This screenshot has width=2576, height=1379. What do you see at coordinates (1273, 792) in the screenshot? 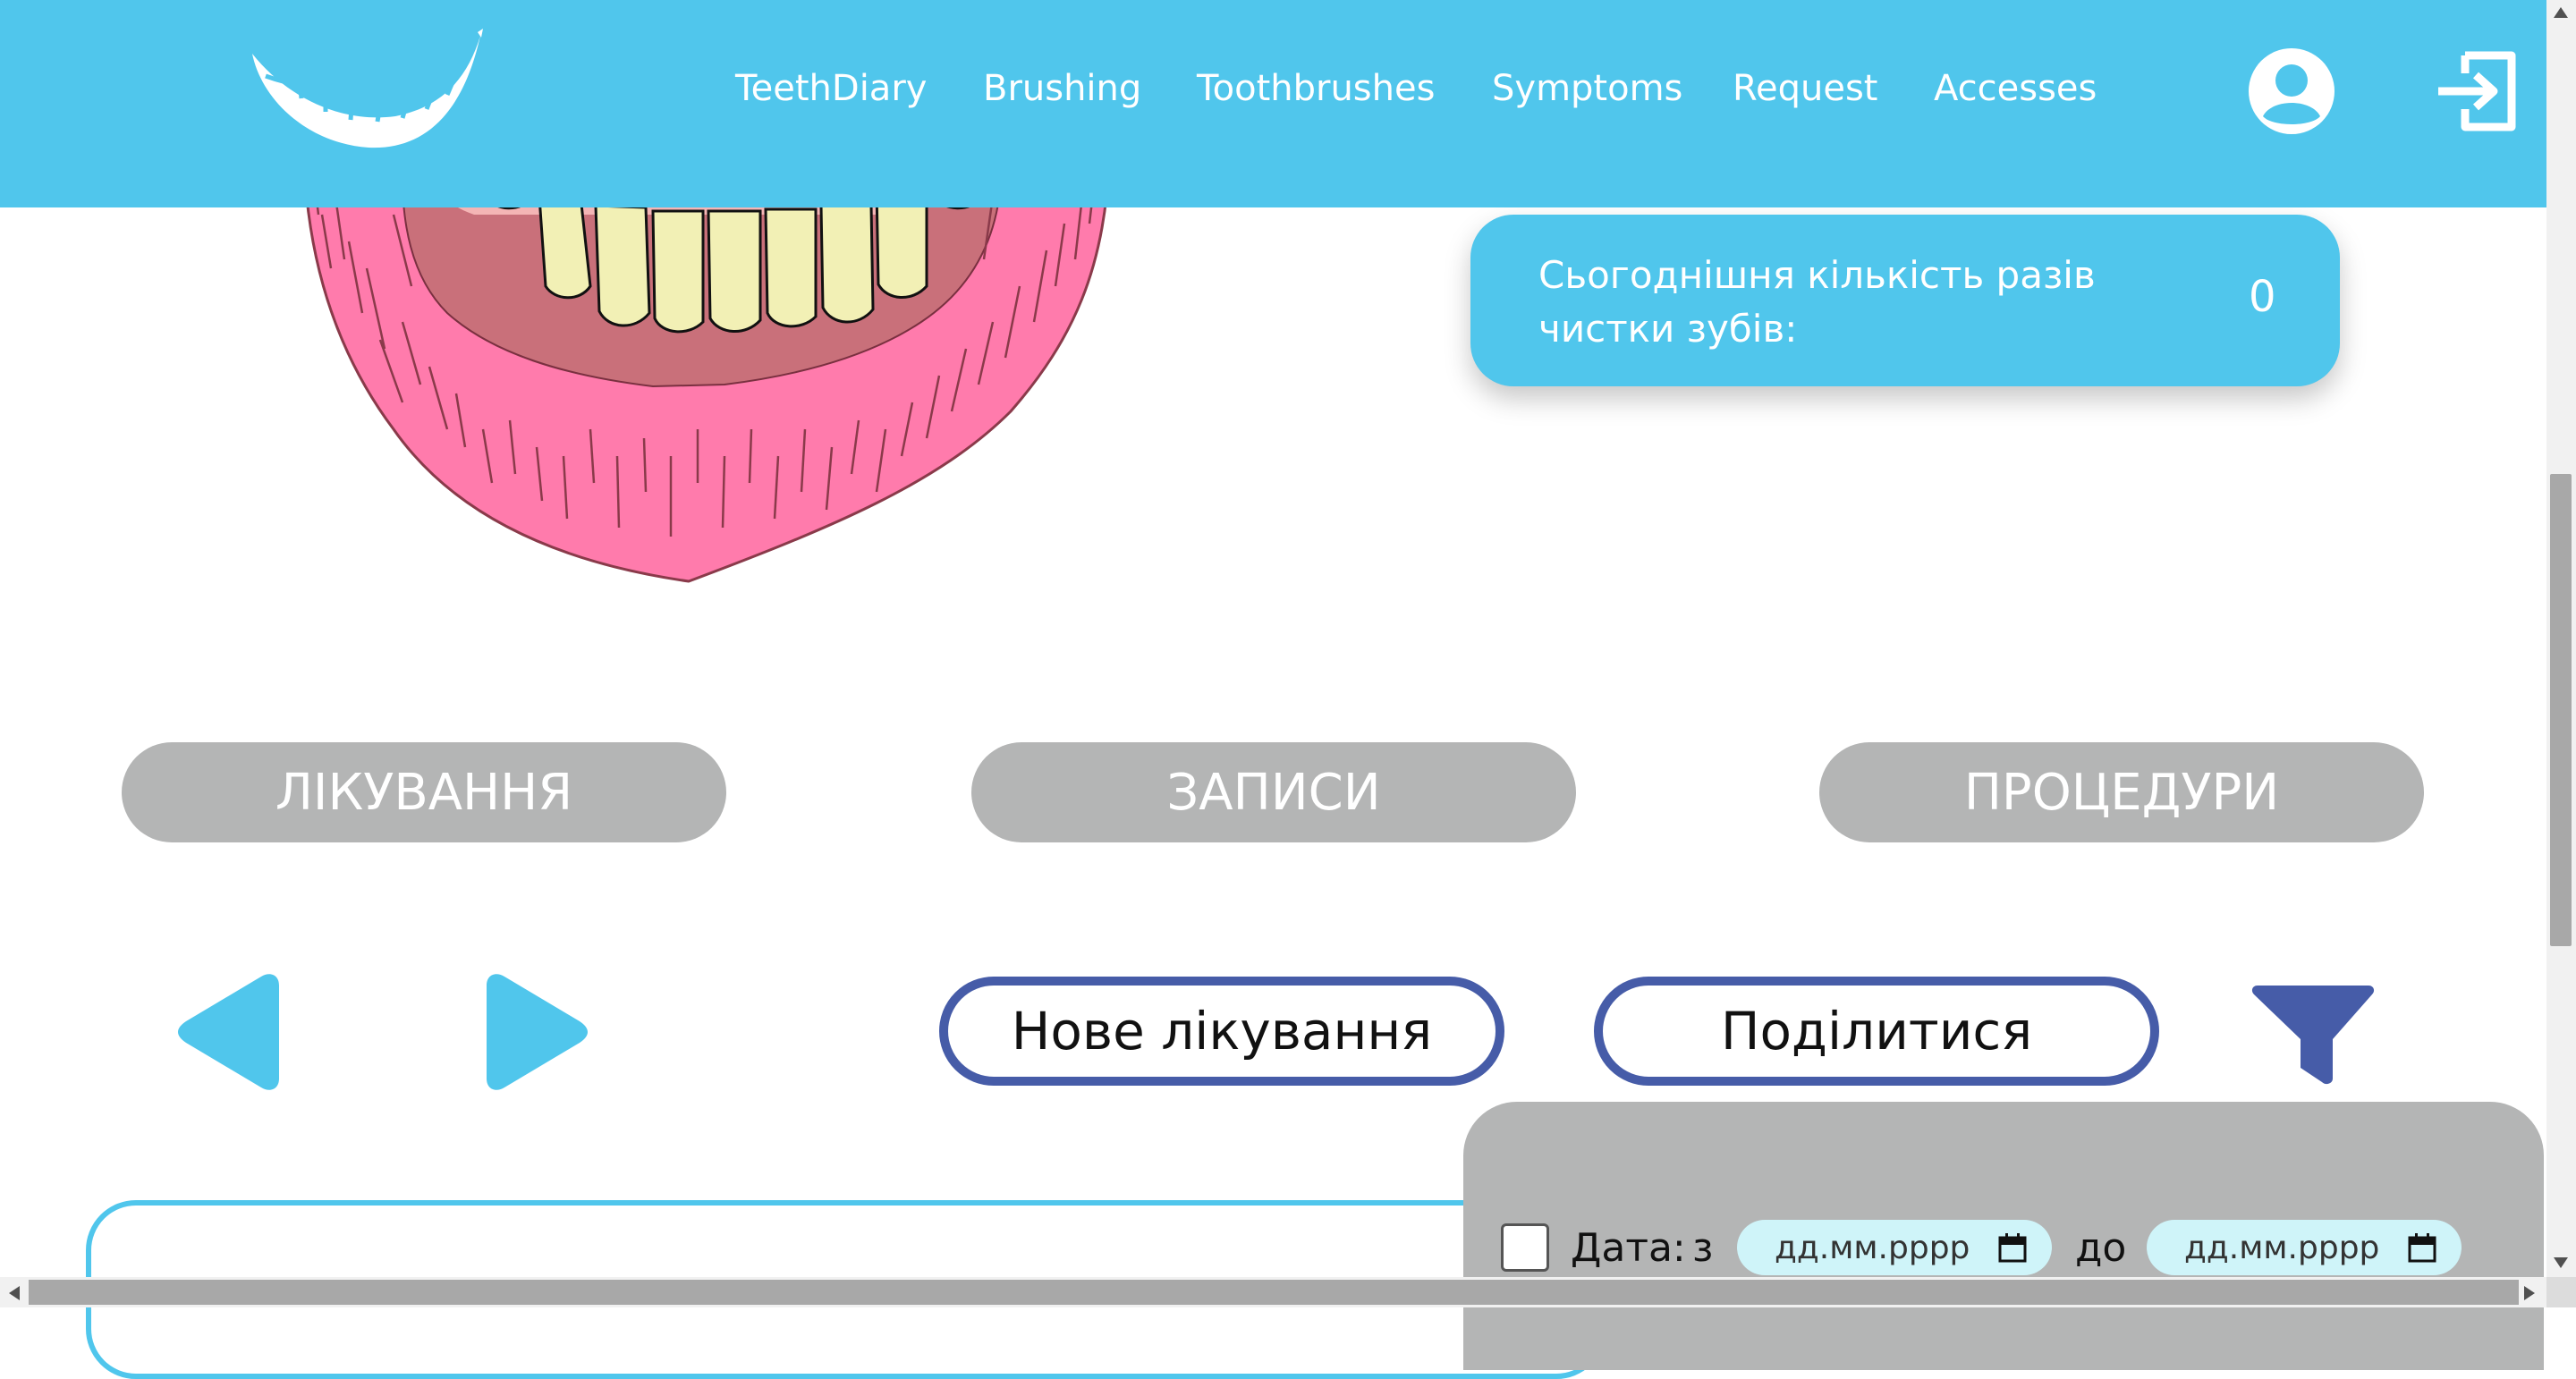
I see `tab-records: ЗАПИСИ` at bounding box center [1273, 792].